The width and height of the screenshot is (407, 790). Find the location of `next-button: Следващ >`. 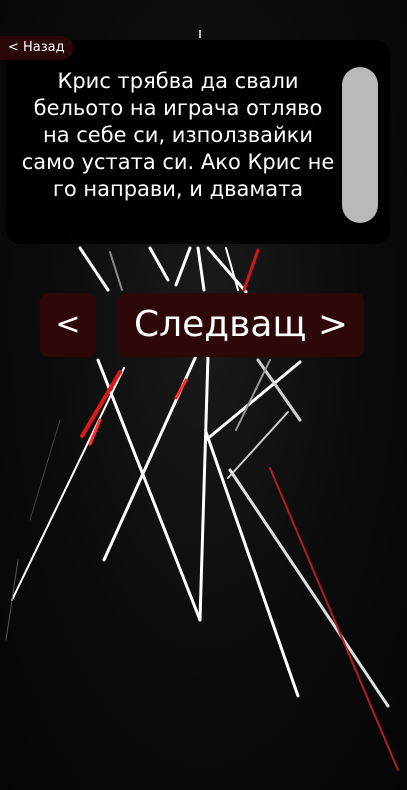

next-button: Следващ > is located at coordinates (241, 325).